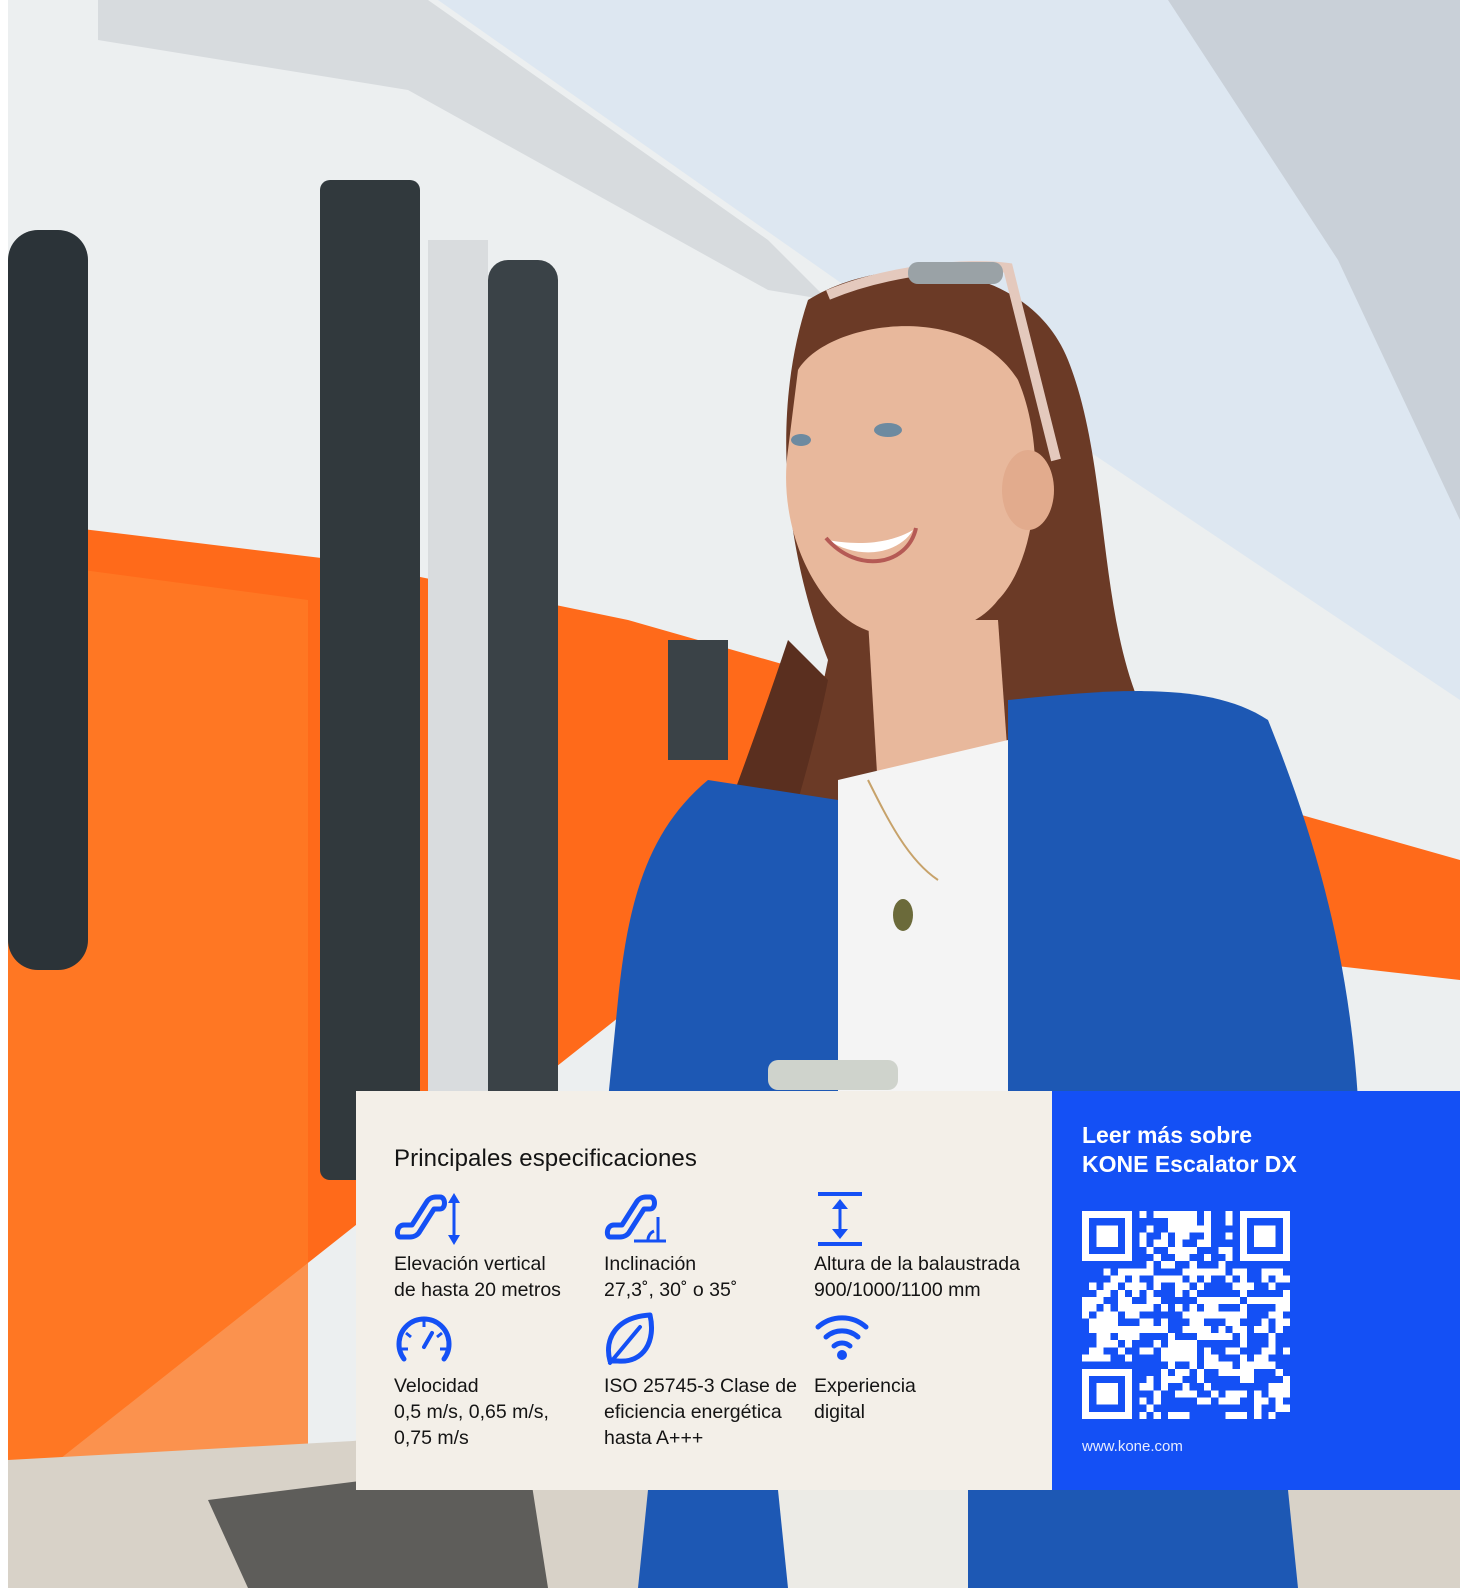 The height and width of the screenshot is (1588, 1460). Describe the element at coordinates (470, 1264) in the screenshot. I see `spec-label: Elevación vertical` at that location.